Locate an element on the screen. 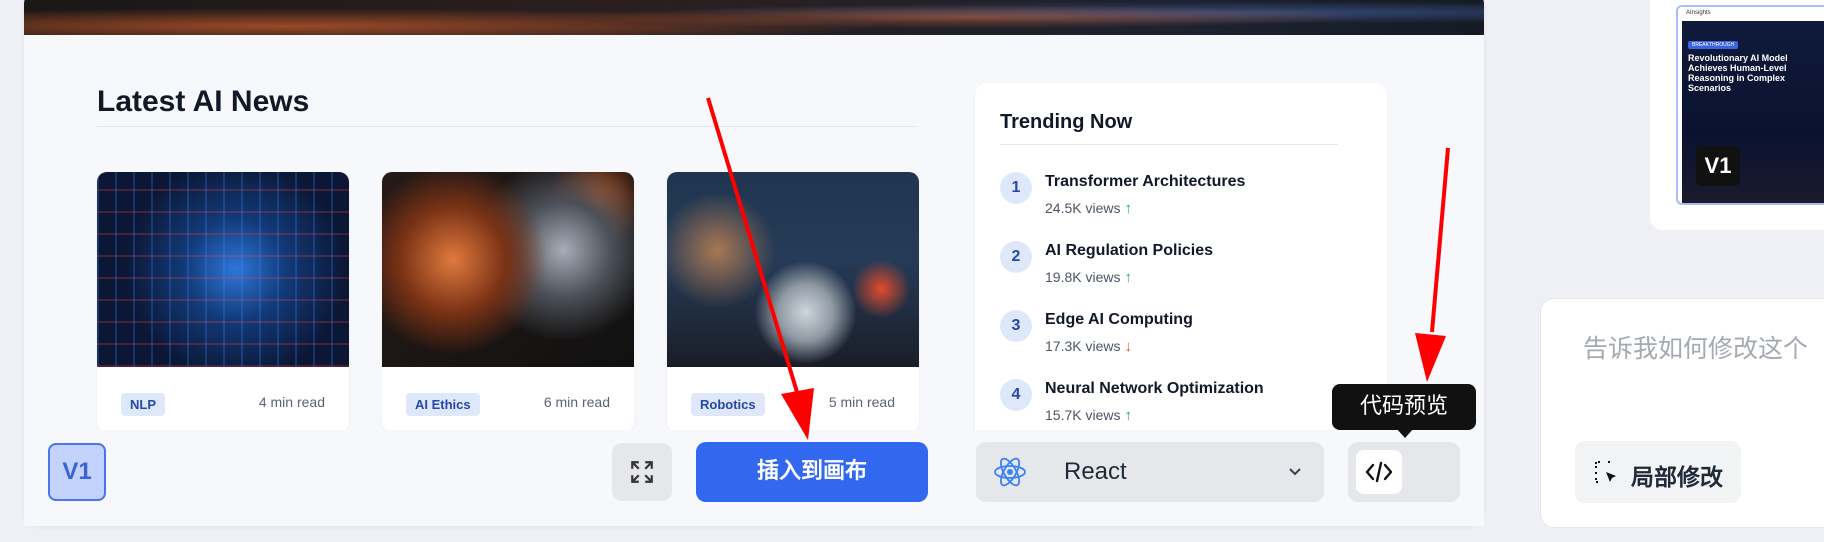 The width and height of the screenshot is (1824, 542). select-area-icon is located at coordinates (1605, 472).